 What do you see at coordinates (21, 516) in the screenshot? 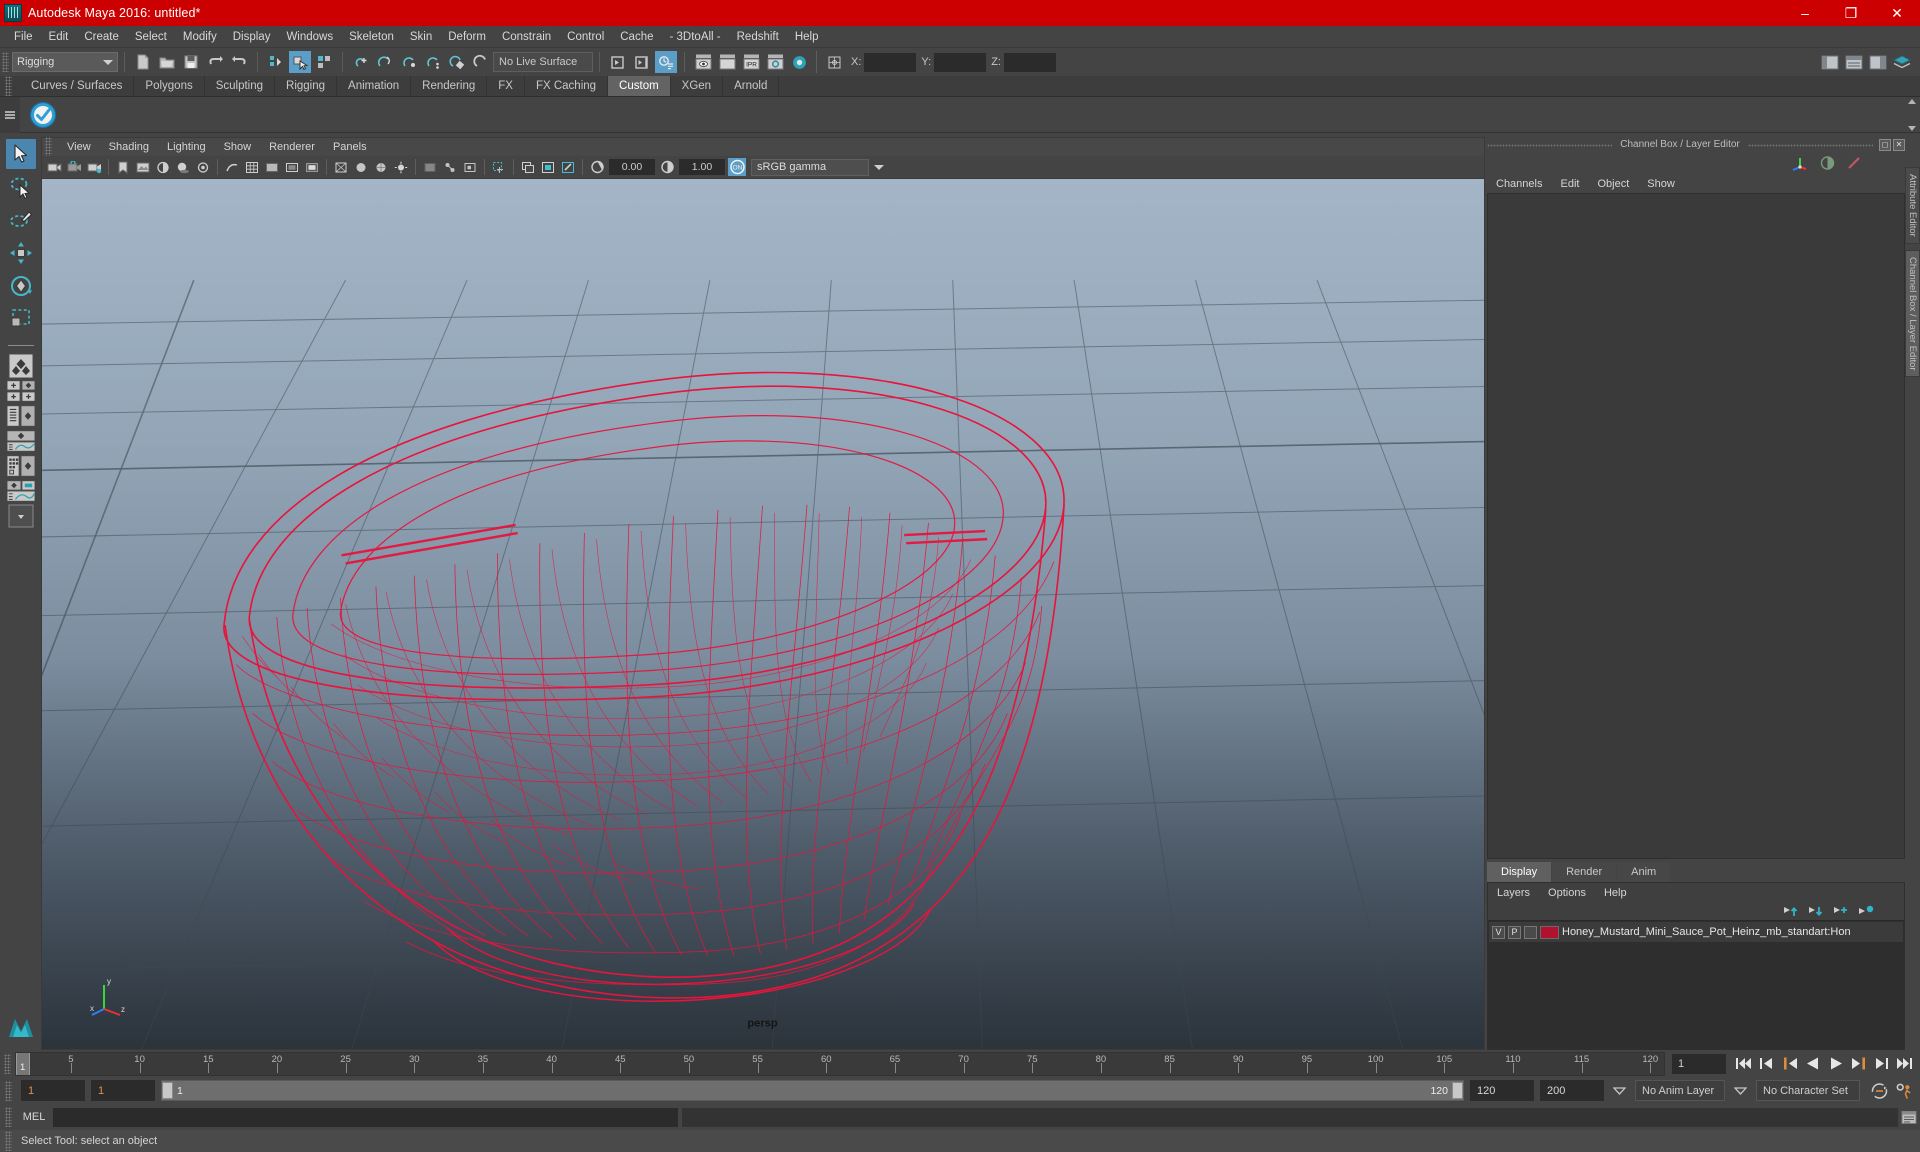
I see `layout-dropdown` at bounding box center [21, 516].